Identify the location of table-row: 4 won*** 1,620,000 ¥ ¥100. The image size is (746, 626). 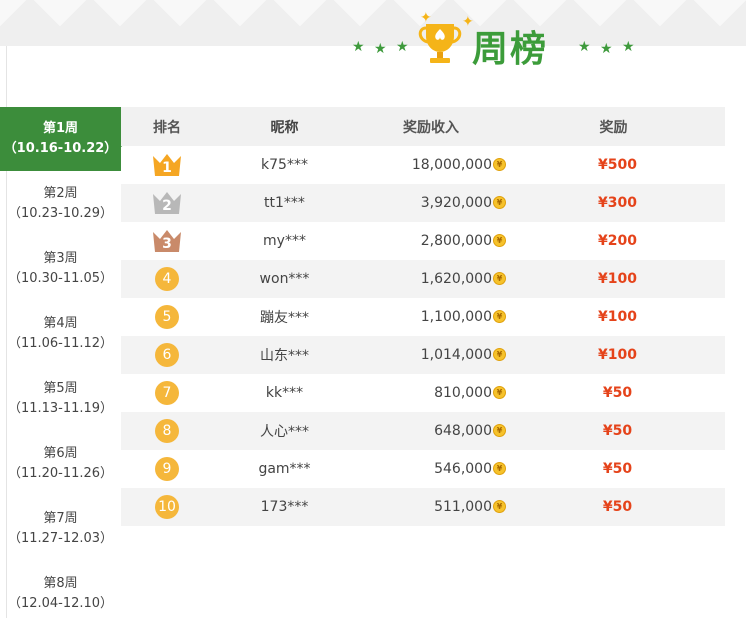
(423, 279).